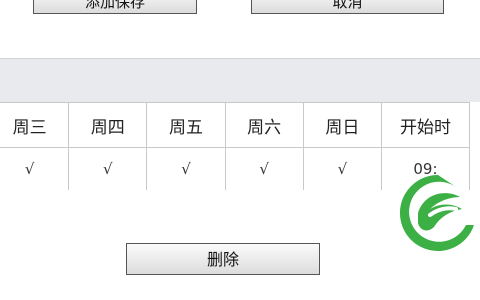 The height and width of the screenshot is (300, 480). What do you see at coordinates (264, 125) in the screenshot?
I see `column-header-saturday: 周六` at bounding box center [264, 125].